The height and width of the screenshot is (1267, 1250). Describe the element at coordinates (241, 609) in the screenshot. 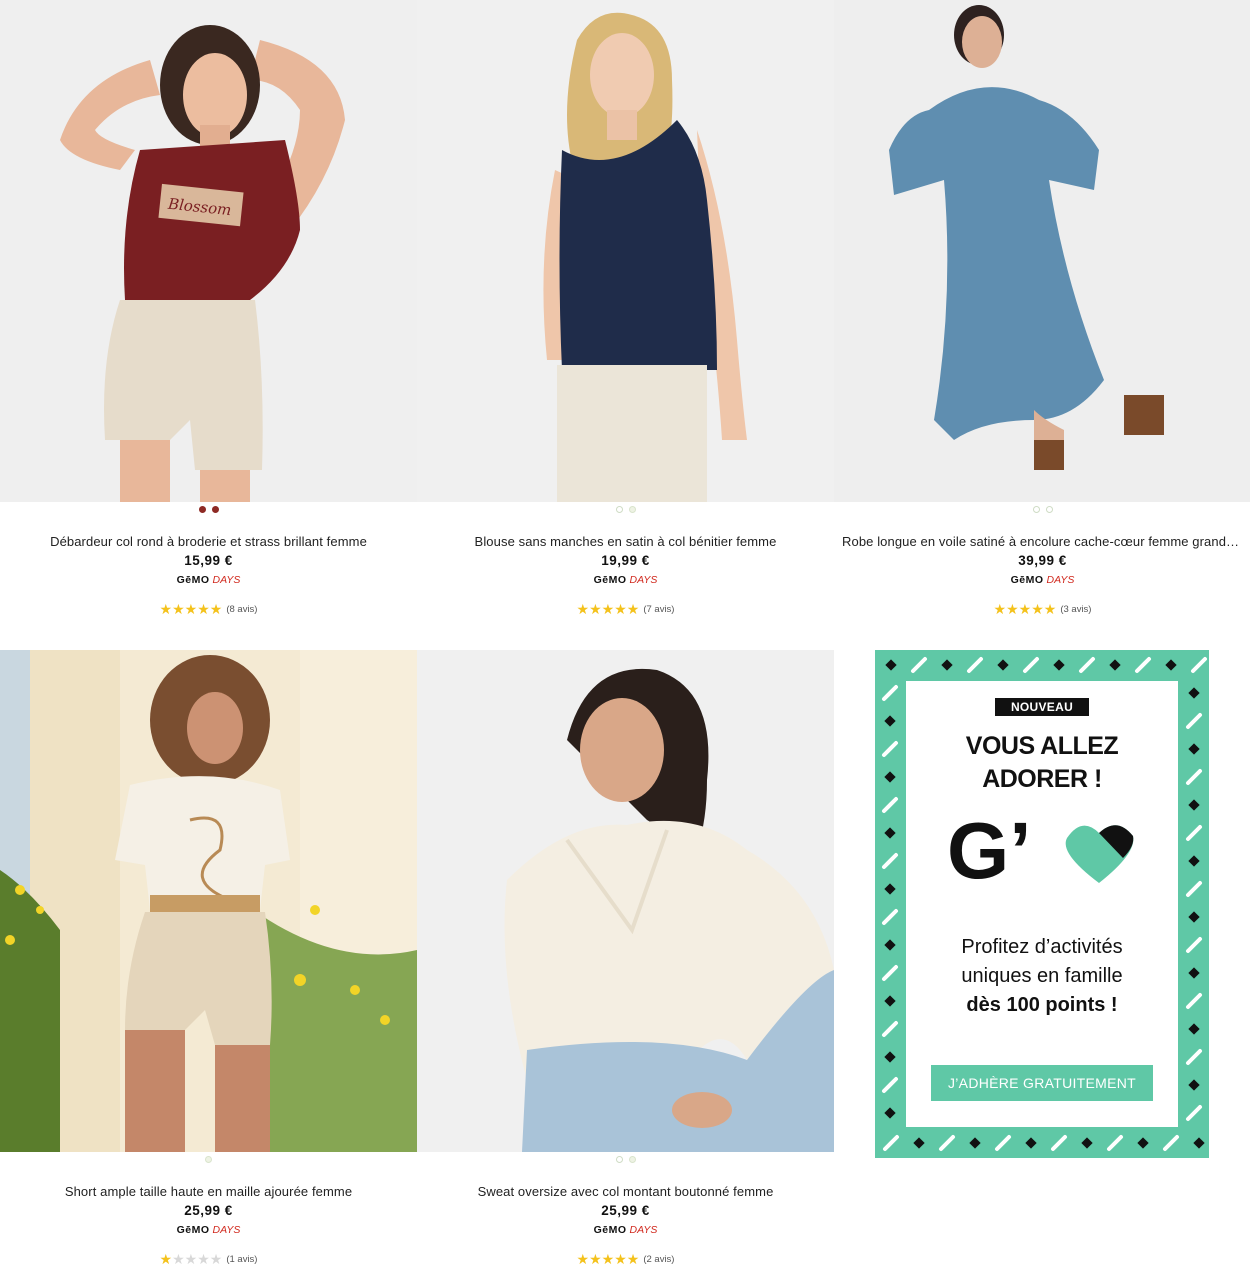

I see `review-count: (8 avis)` at that location.